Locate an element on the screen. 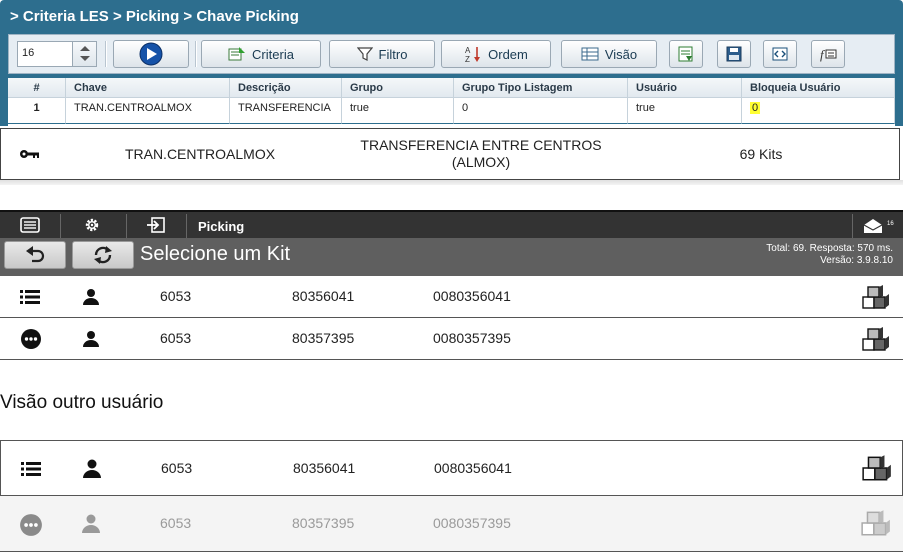 Image resolution: width=903 pixels, height=554 pixels. svg-text: Z is located at coordinates (467, 59).